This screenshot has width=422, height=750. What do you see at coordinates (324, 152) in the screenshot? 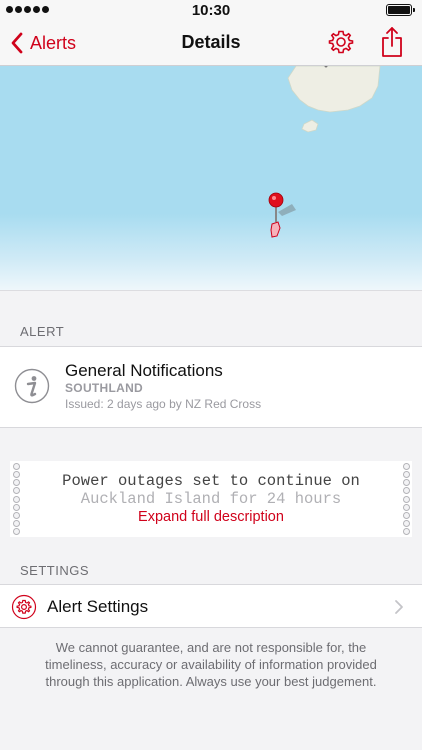
I see `map-canvas` at bounding box center [324, 152].